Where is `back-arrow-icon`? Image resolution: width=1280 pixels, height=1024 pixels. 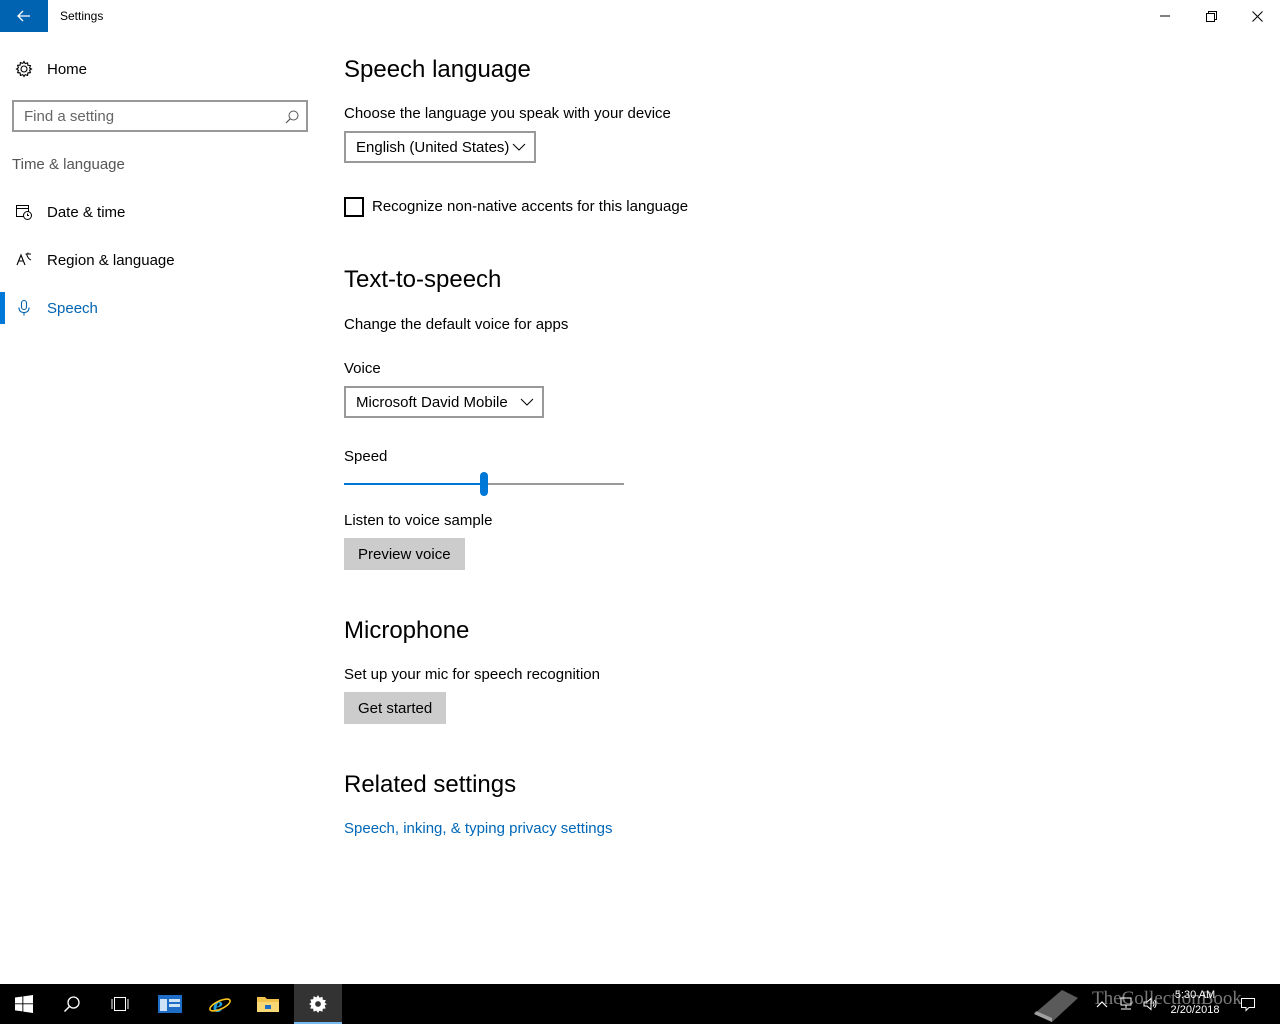
back-arrow-icon is located at coordinates (23, 16).